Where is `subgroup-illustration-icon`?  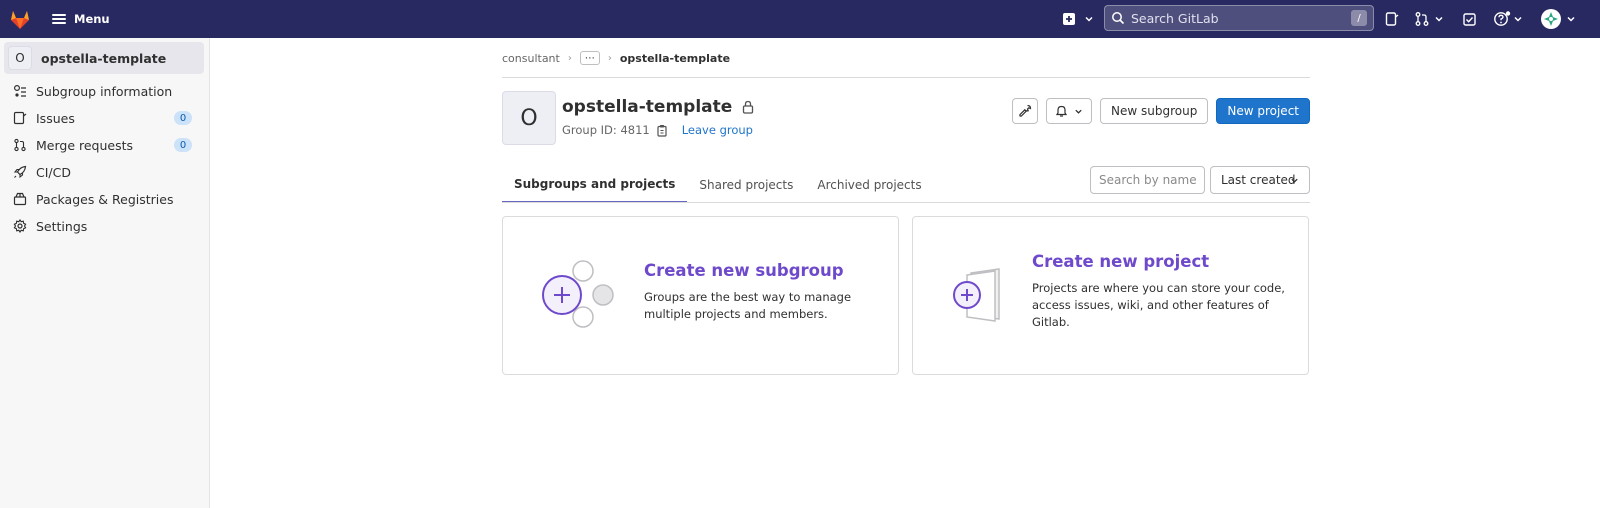 subgroup-illustration-icon is located at coordinates (578, 294).